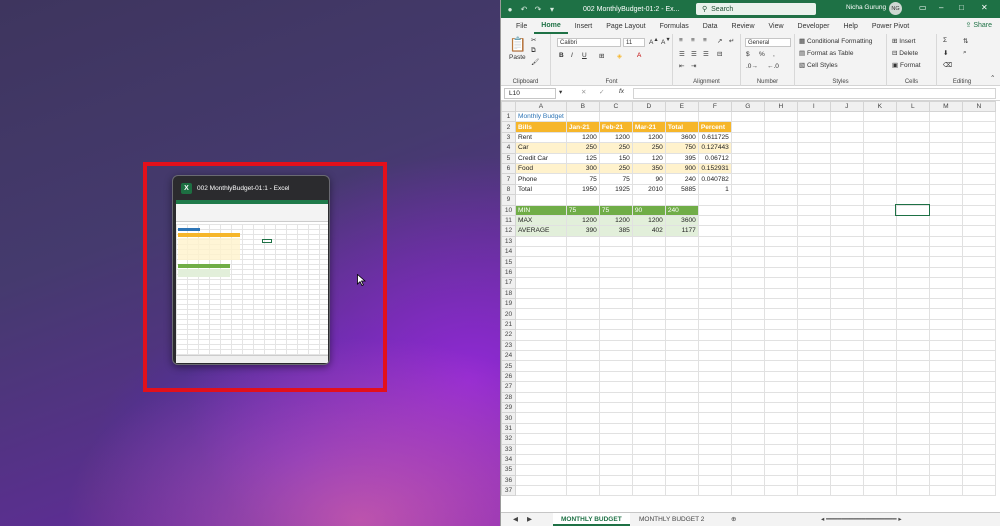 The width and height of the screenshot is (1000, 526). I want to click on cell: 350, so click(648, 168).